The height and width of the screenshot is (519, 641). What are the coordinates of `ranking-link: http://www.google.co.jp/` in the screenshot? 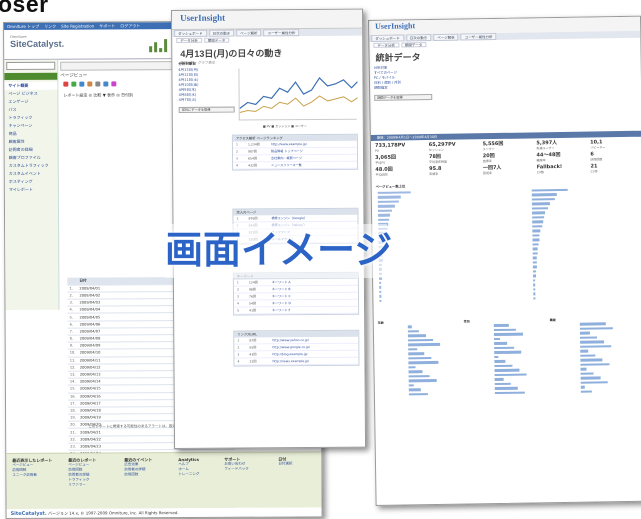 It's located at (291, 347).